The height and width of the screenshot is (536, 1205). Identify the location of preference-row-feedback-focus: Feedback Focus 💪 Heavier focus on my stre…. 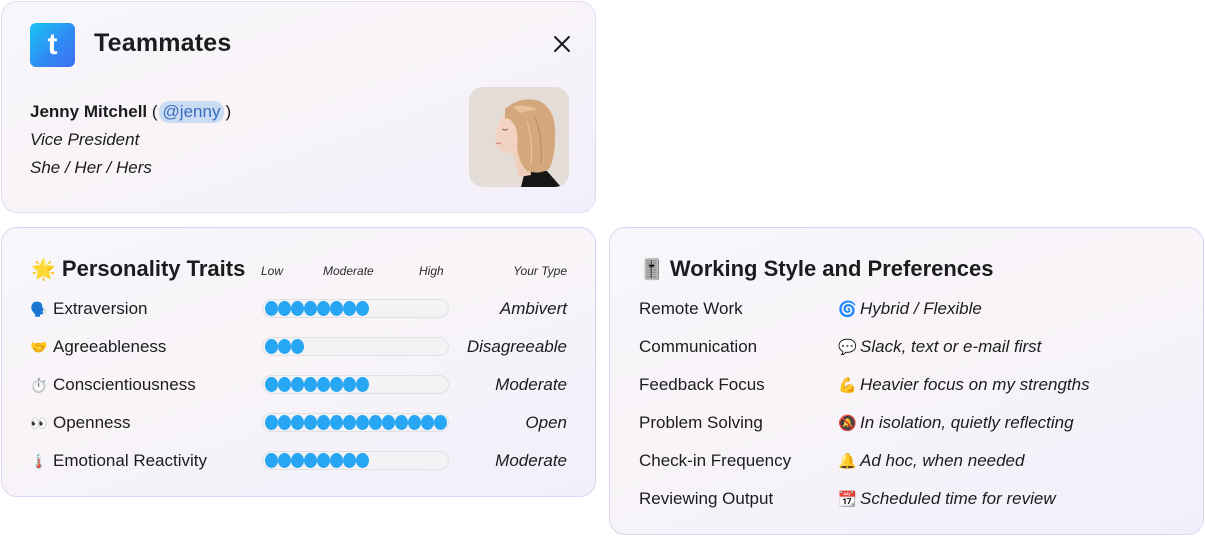
(906, 385).